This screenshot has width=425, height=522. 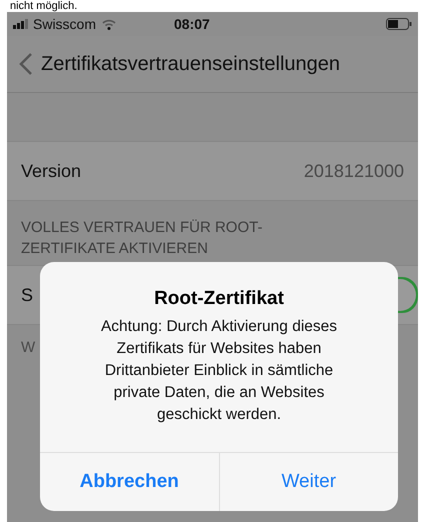 I want to click on caption-text: nicht möglich., so click(x=43, y=6).